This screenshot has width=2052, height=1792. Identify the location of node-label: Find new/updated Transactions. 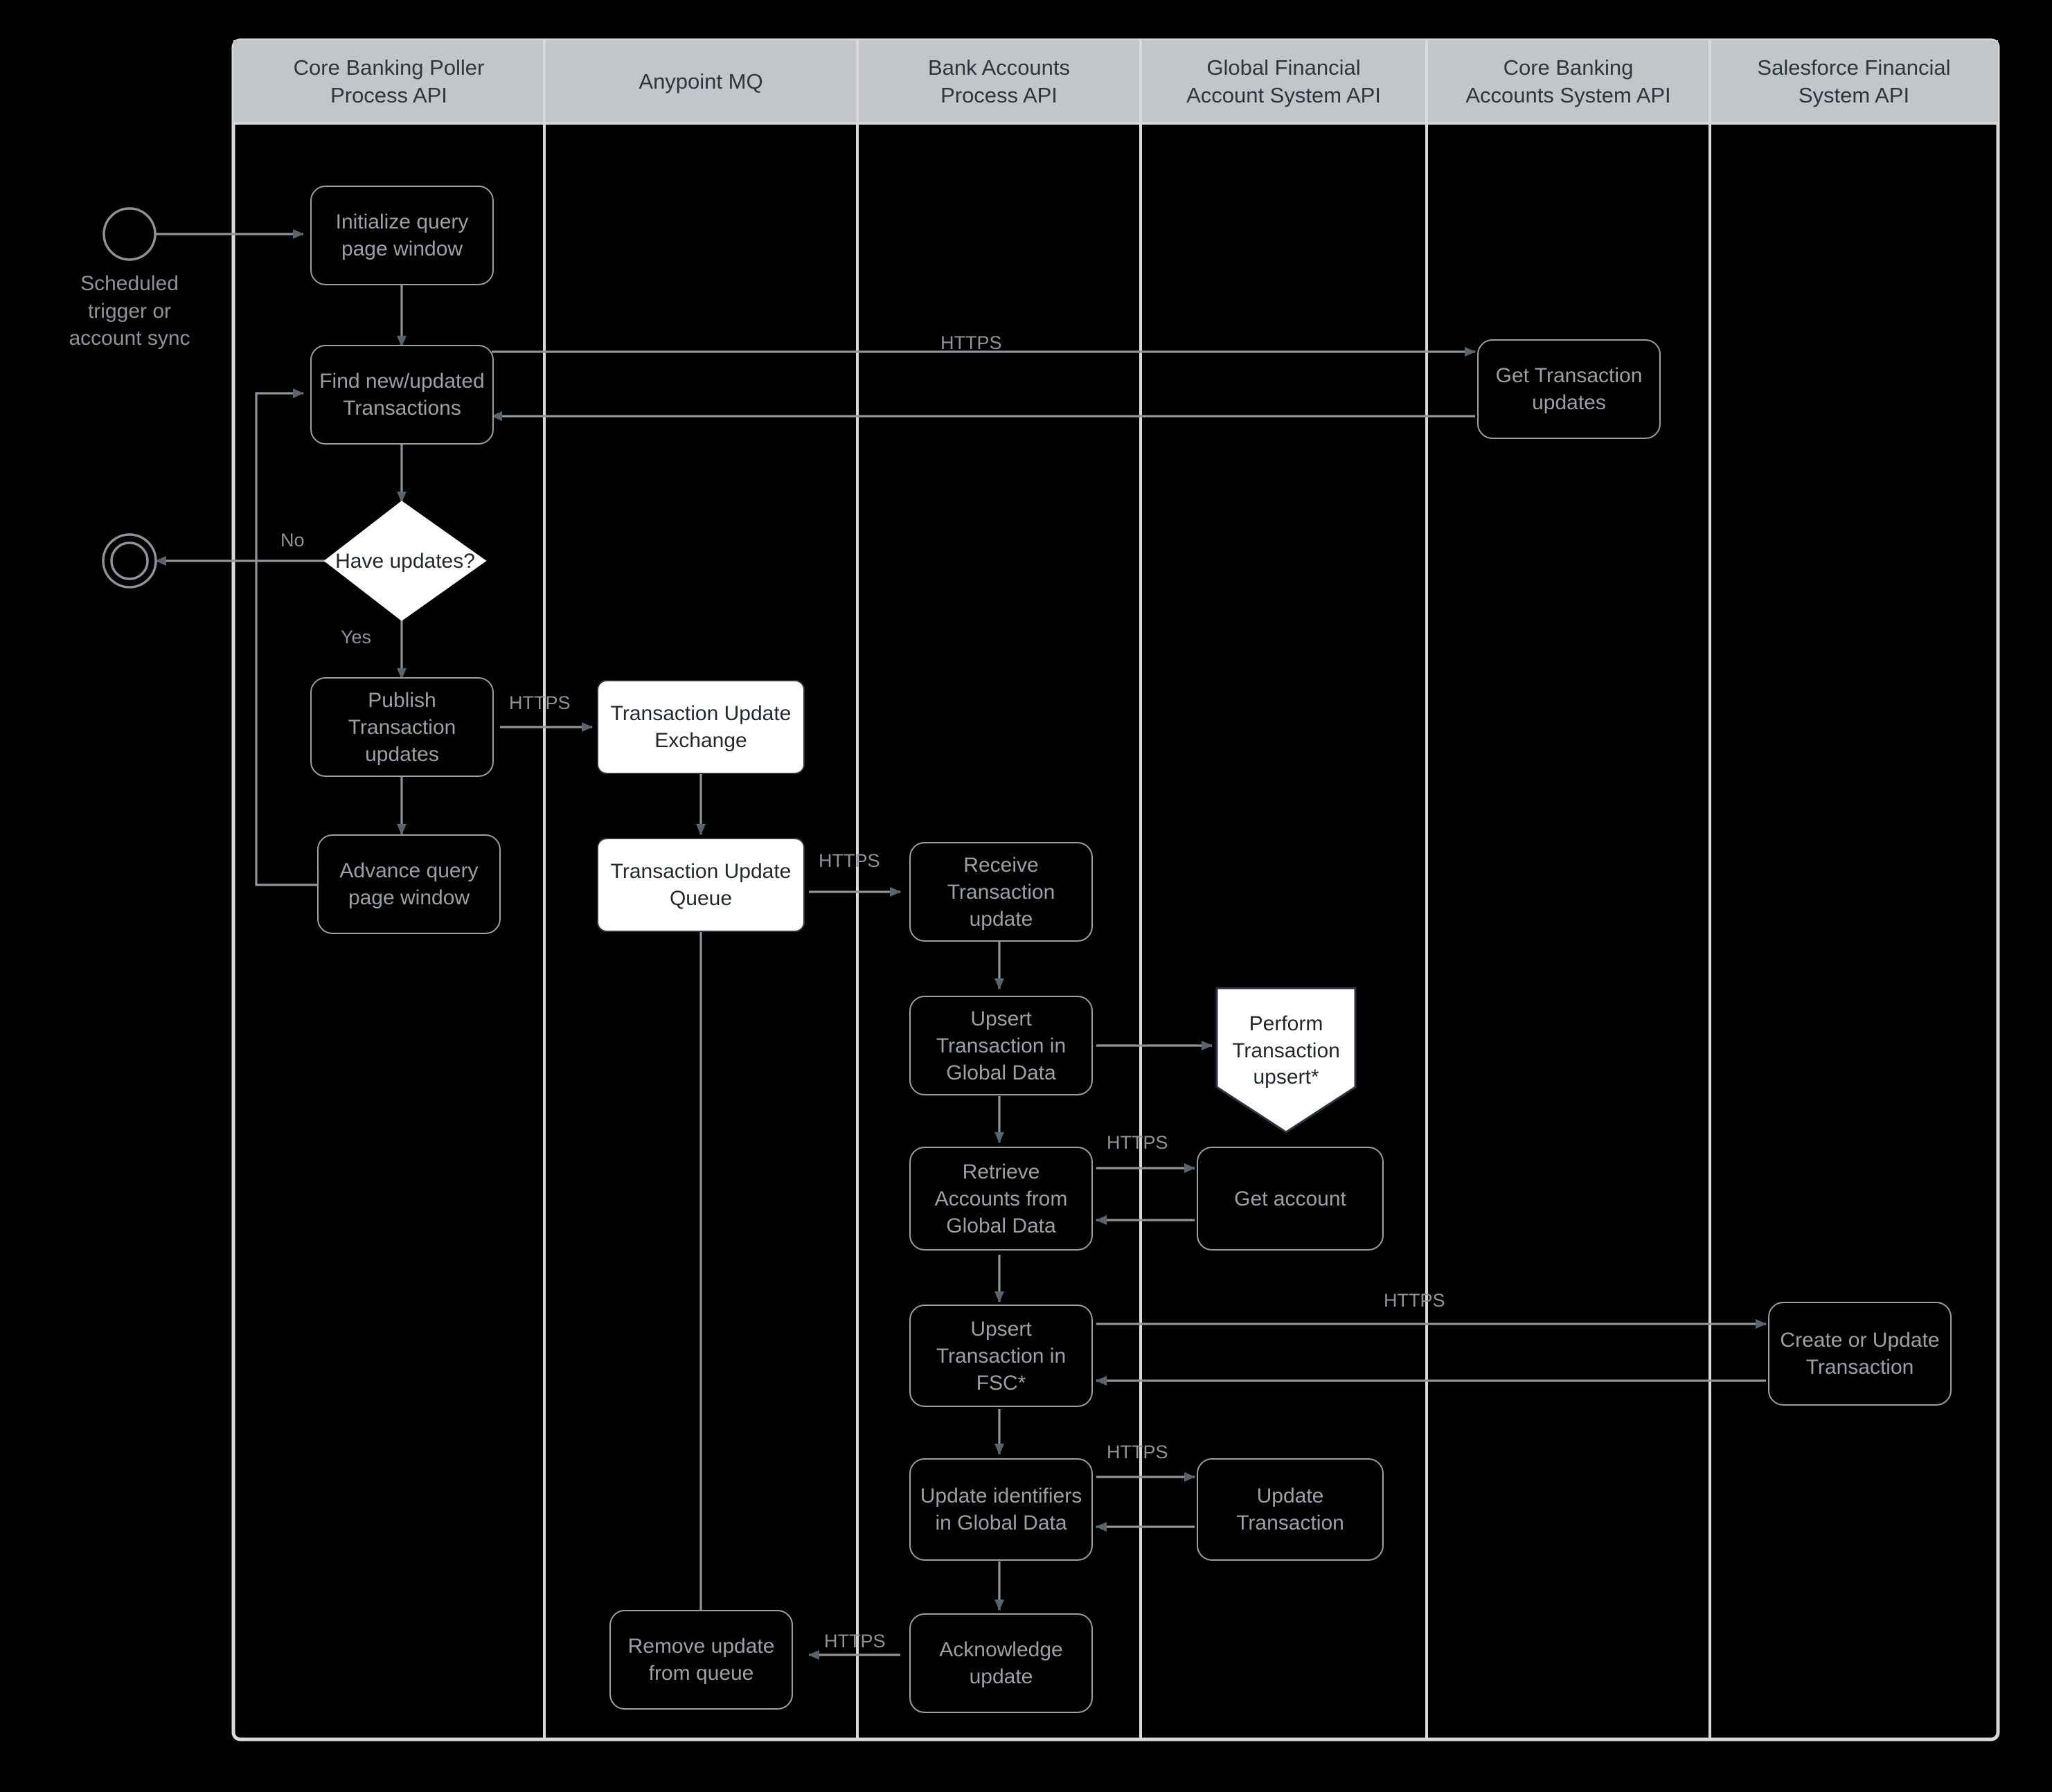
(402, 395).